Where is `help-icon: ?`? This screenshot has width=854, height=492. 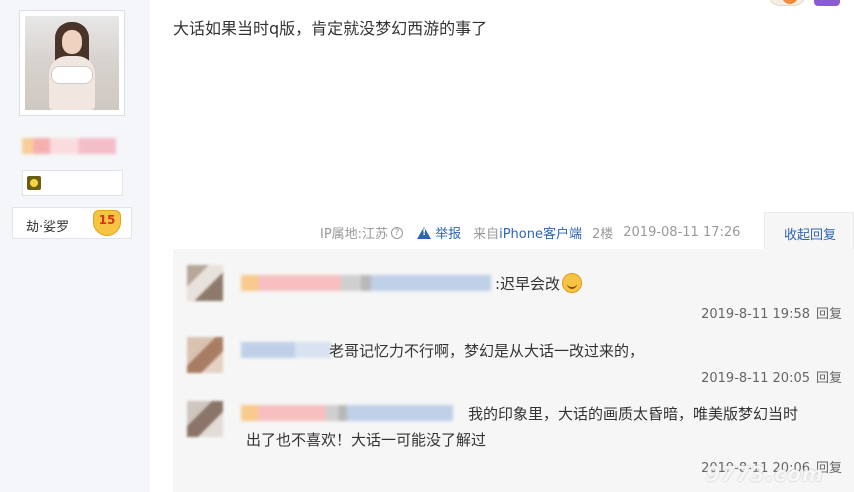 help-icon: ? is located at coordinates (397, 232).